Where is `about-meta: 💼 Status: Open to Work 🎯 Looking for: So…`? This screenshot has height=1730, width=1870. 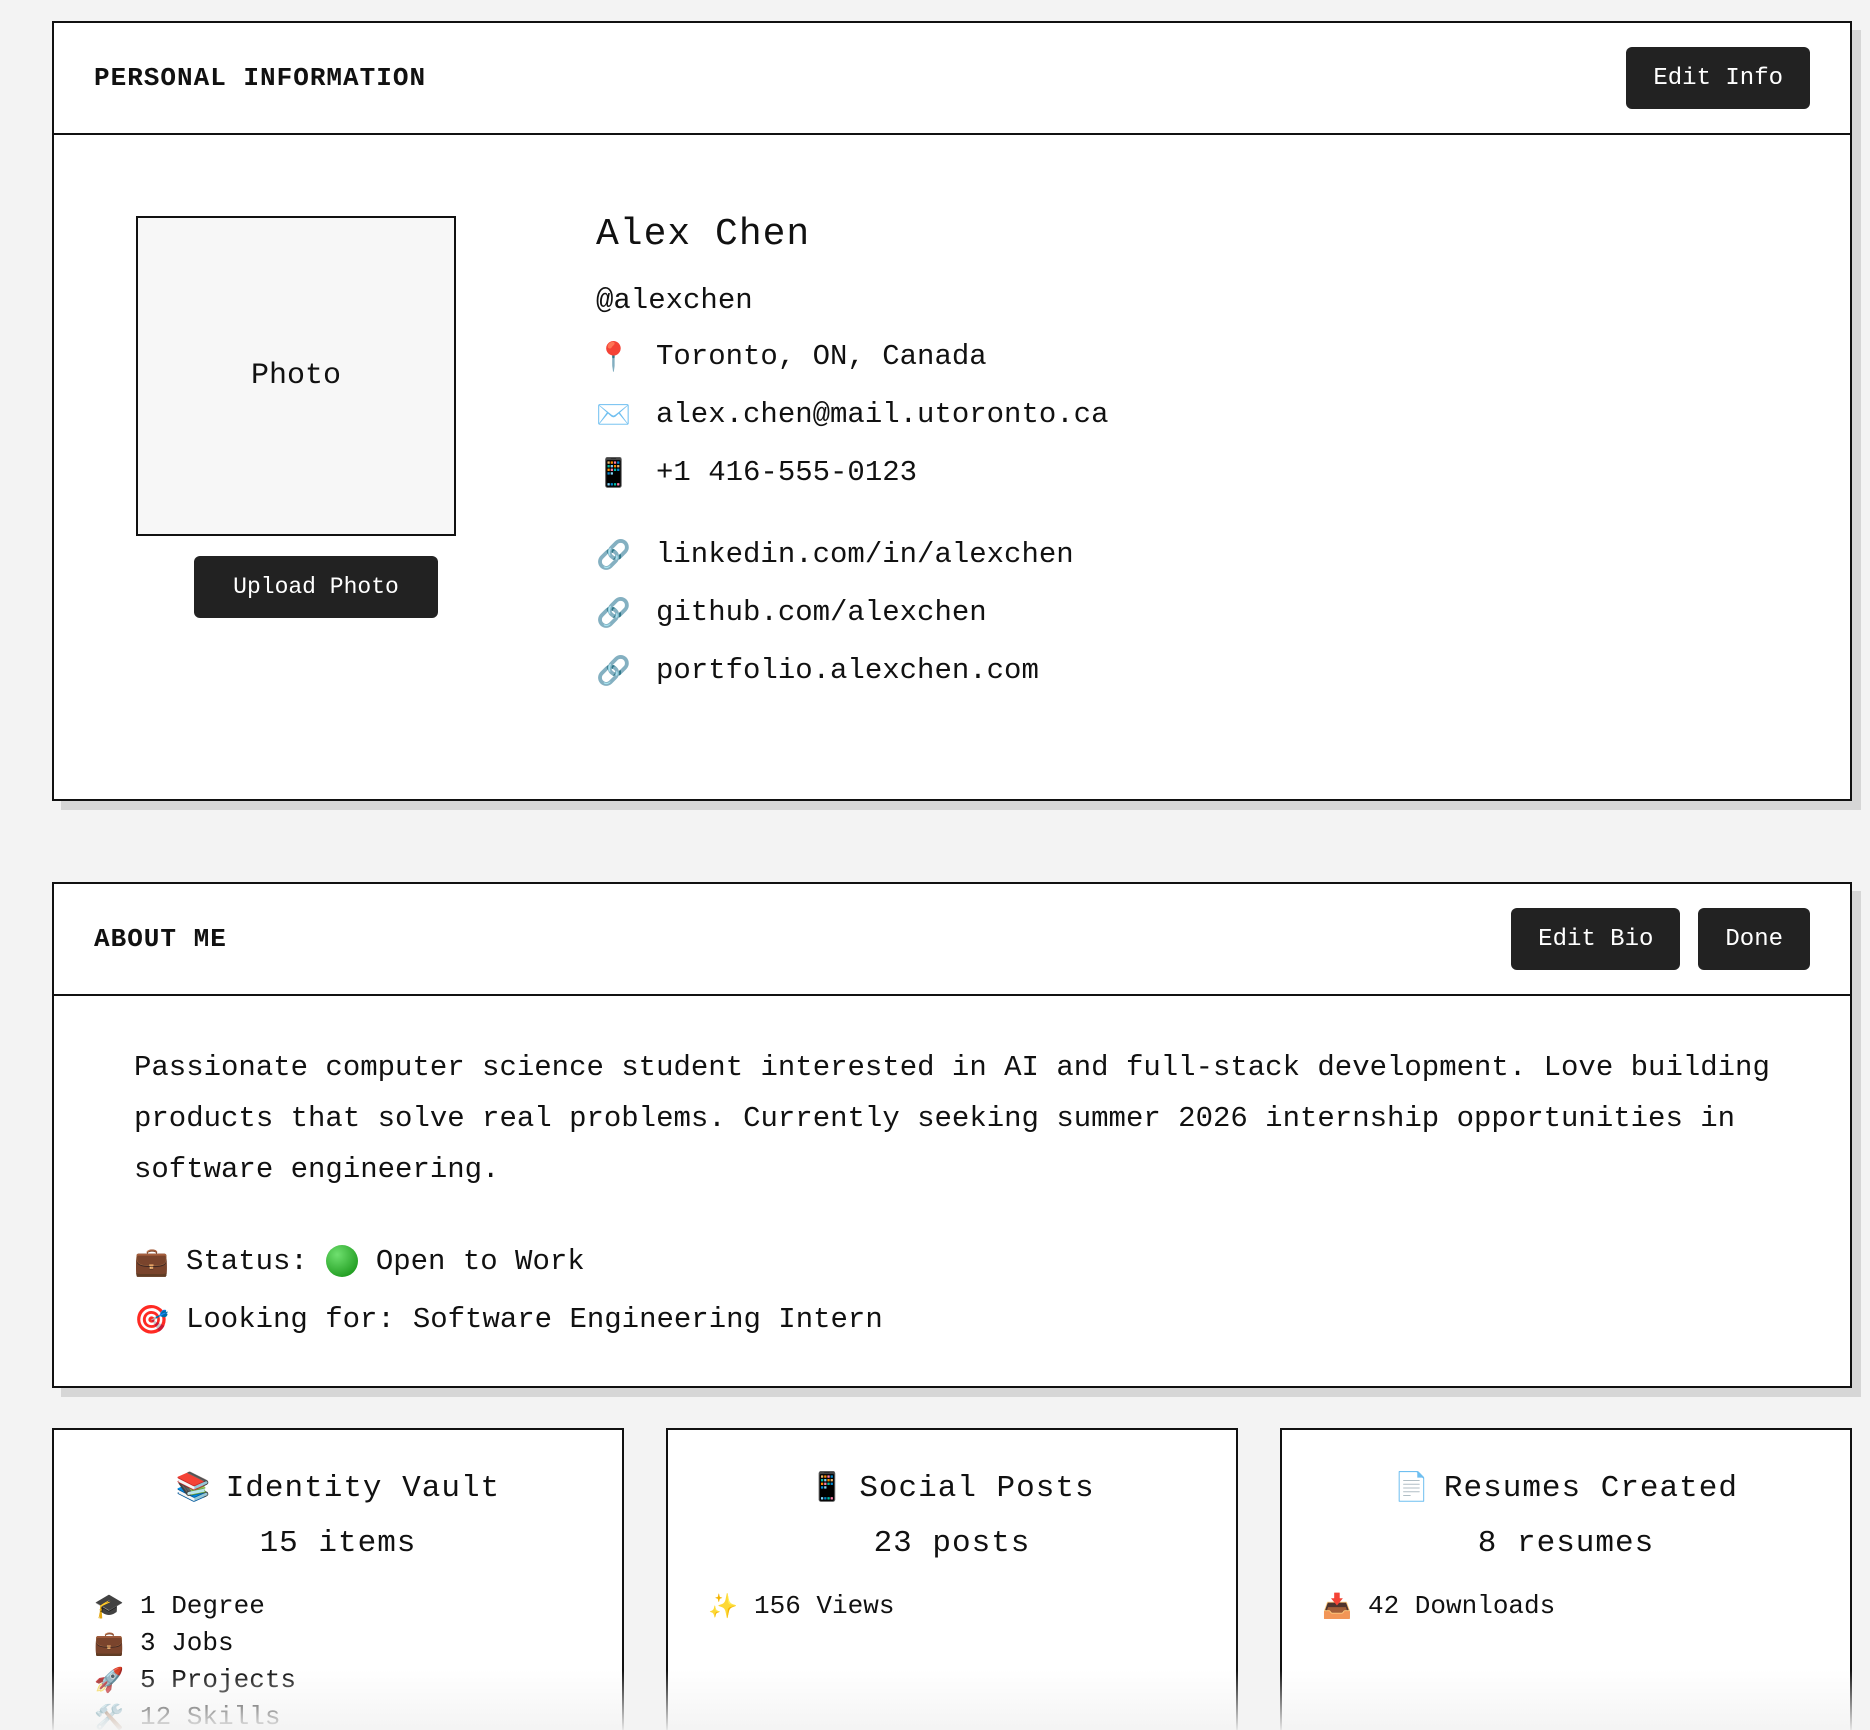
about-meta: 💼 Status: Open to Work 🎯 Looking for: So… is located at coordinates (508, 1290).